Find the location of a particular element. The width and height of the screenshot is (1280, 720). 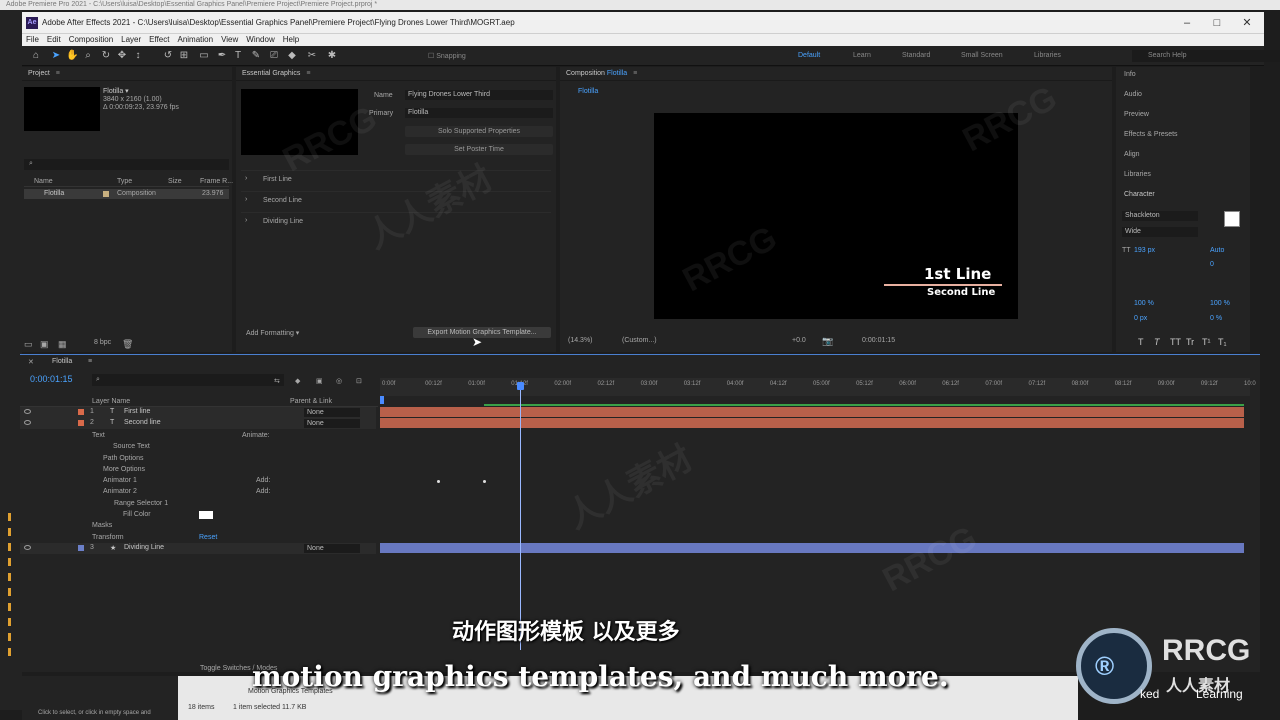

orbit-tool-icon: ↻ is located at coordinates (106, 56).